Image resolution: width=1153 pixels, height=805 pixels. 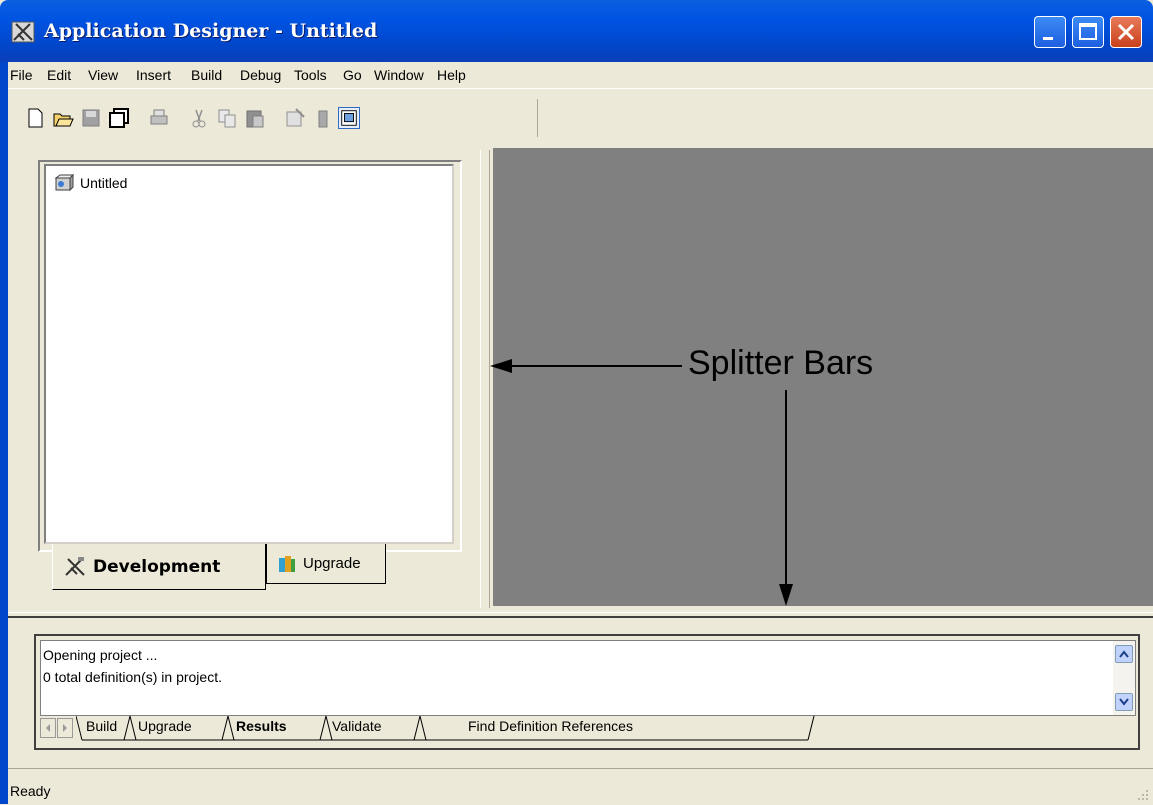 I want to click on vertical-splitter-bar, so click(x=485, y=379).